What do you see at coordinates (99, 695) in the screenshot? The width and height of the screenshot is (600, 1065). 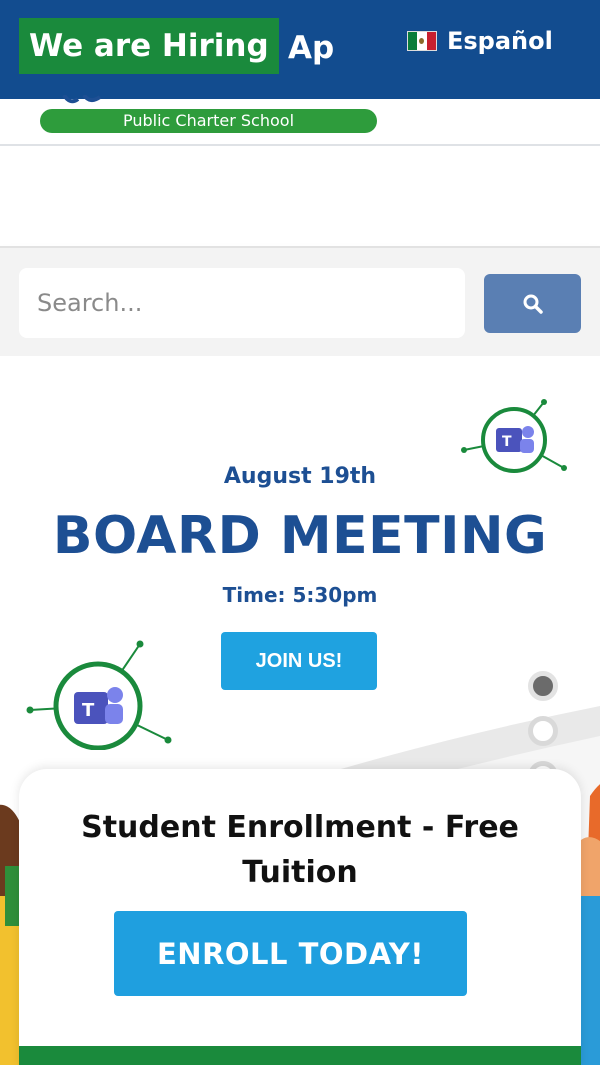 I see `teams-icon: T` at bounding box center [99, 695].